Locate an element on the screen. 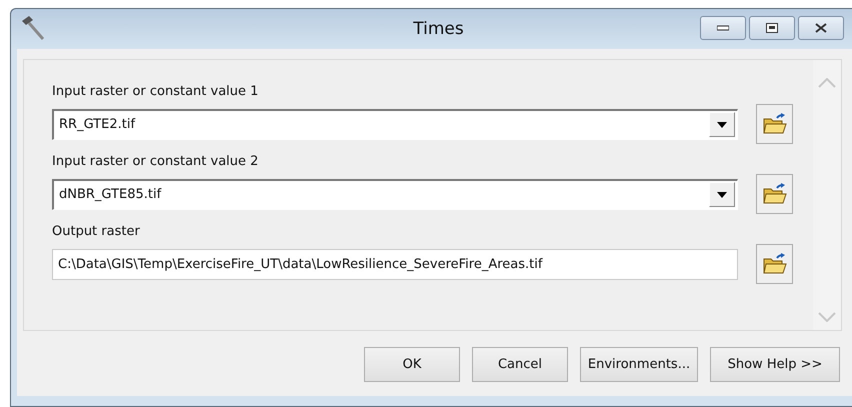 This screenshot has height=407, width=852. dialog-button: Show Help >> is located at coordinates (775, 364).